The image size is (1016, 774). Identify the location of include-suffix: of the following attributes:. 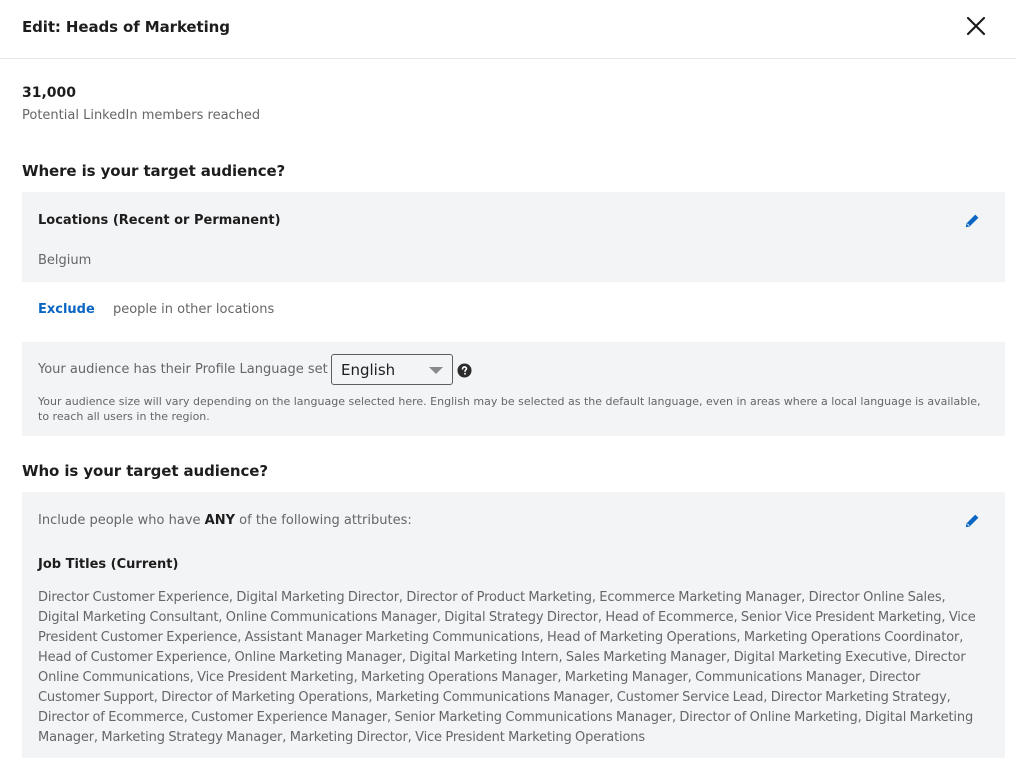
(325, 520).